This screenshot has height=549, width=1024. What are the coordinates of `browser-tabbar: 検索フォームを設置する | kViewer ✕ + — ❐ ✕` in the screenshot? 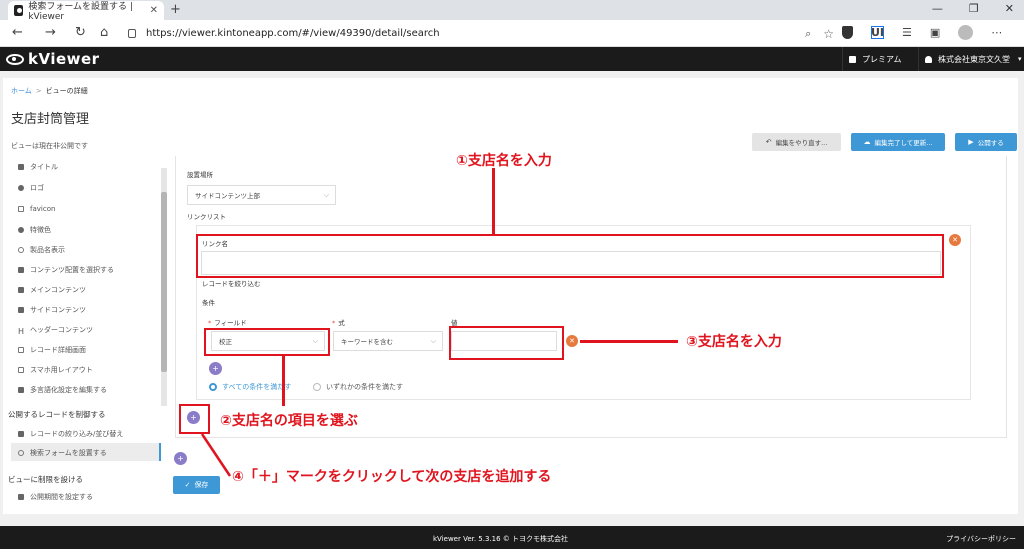 It's located at (512, 11).